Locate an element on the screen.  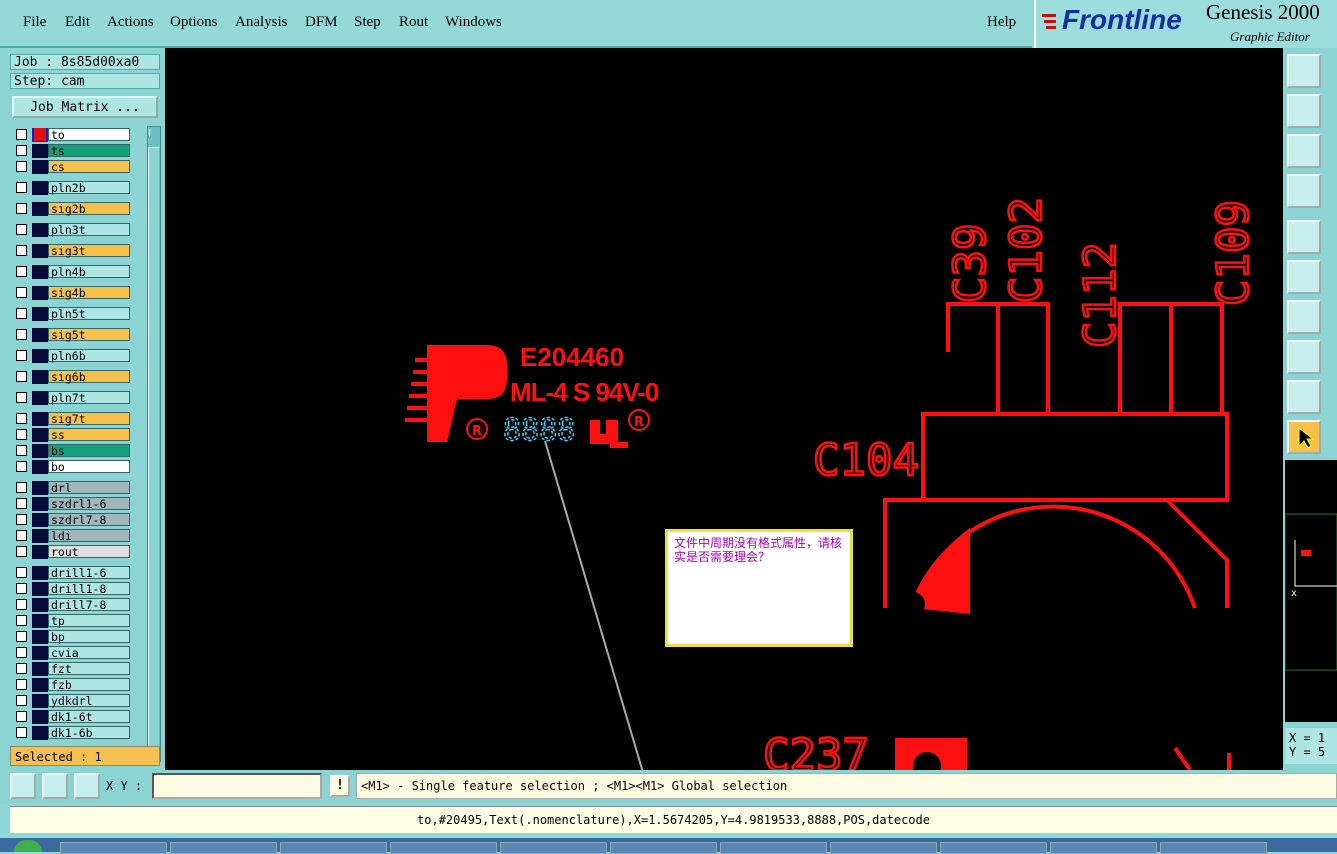
layer-name: bp is located at coordinates (89, 637).